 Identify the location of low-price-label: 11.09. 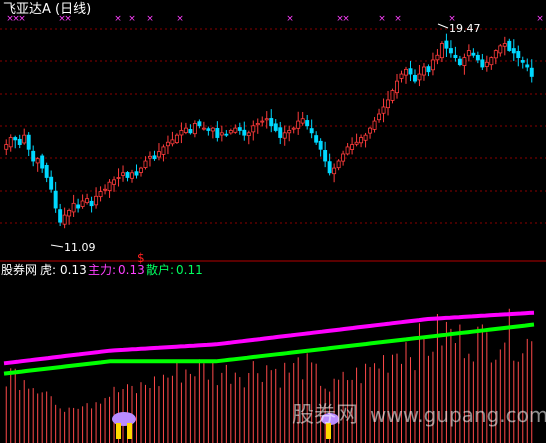
(80, 247).